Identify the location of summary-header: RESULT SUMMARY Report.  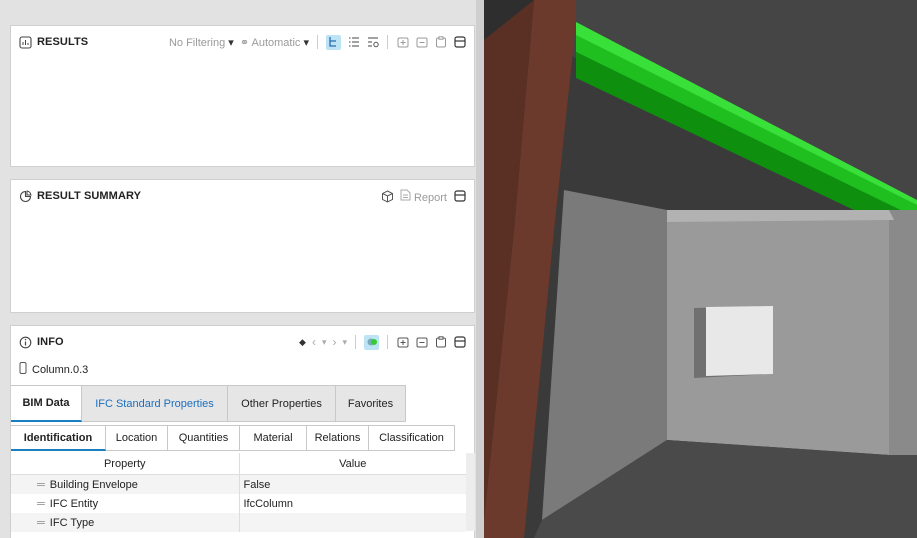
(242, 196).